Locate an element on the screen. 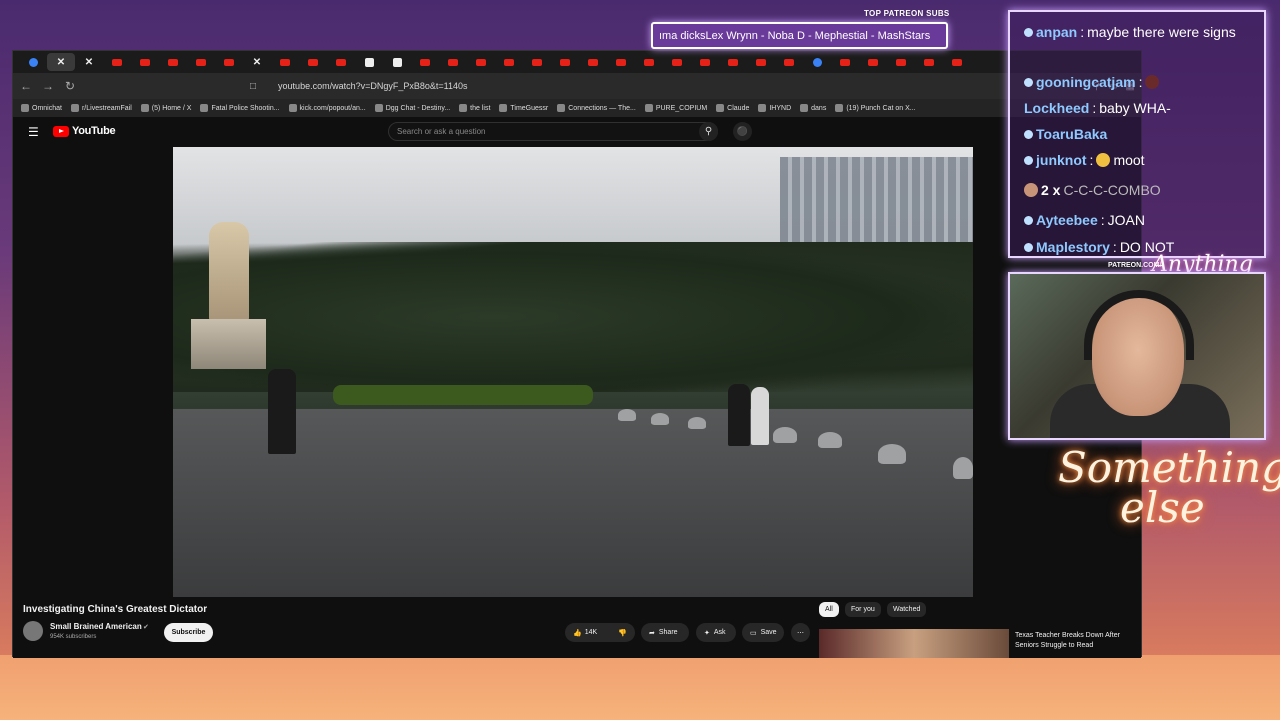 This screenshot has width=1280, height=720. chat-badge-icon is located at coordinates (1028, 247).